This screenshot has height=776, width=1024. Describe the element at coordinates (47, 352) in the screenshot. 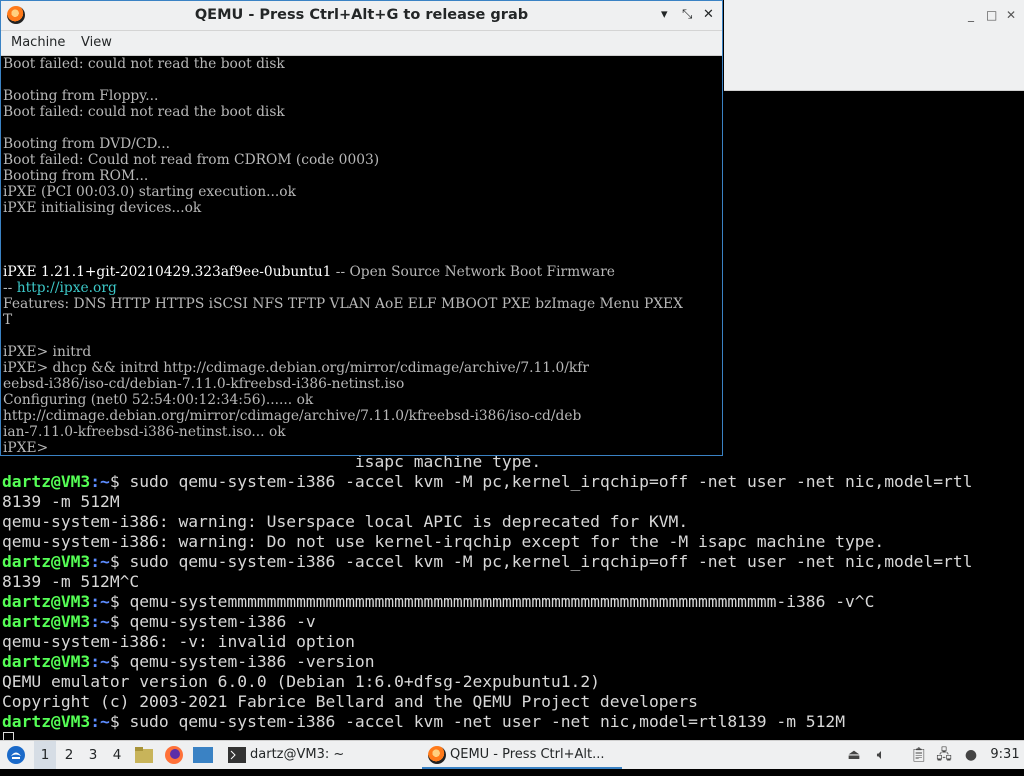

I see `guest-console-line: iPXE> initrd` at that location.